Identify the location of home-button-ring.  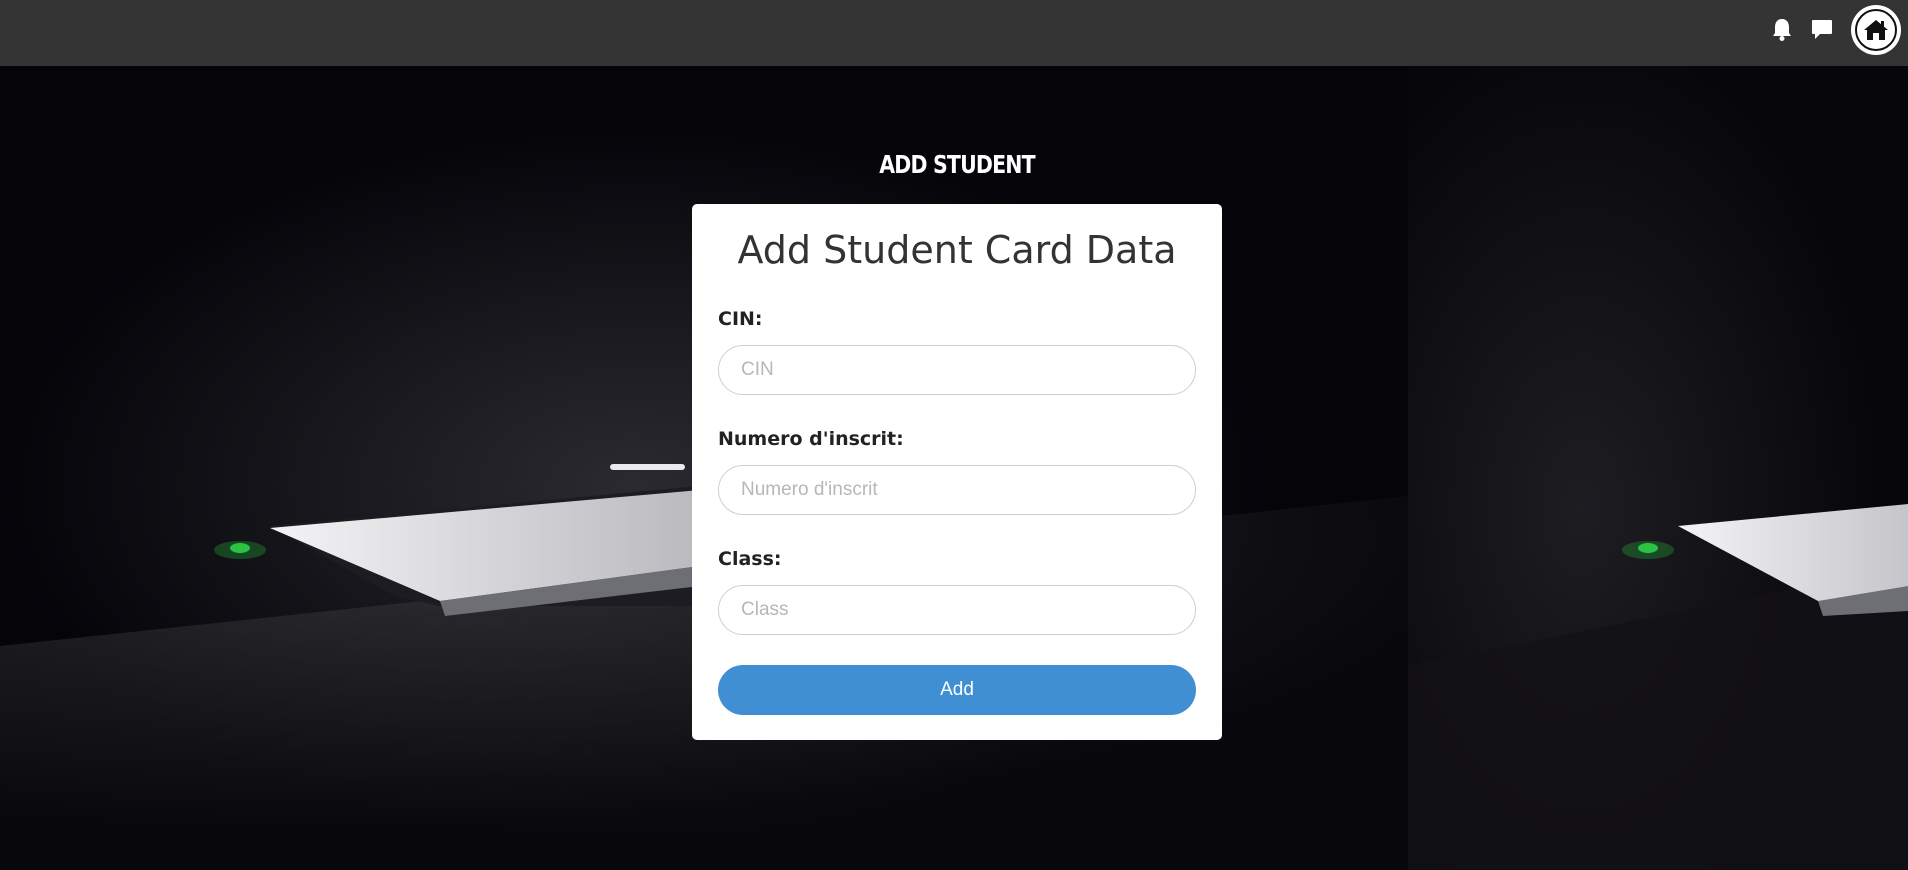
(1876, 30).